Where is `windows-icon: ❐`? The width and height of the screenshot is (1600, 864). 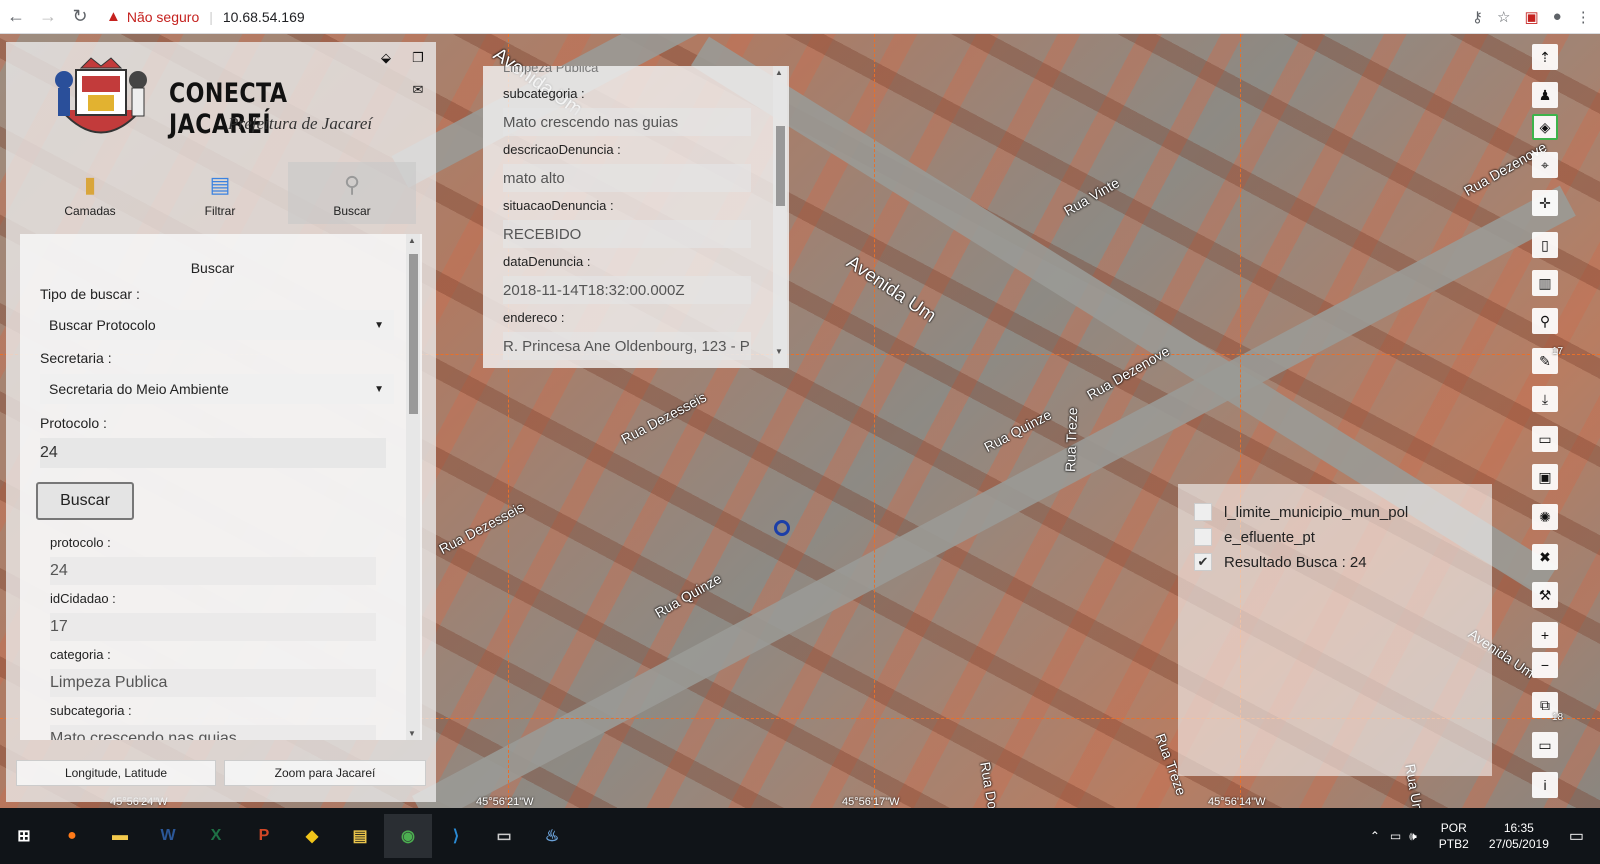 windows-icon: ❐ is located at coordinates (418, 58).